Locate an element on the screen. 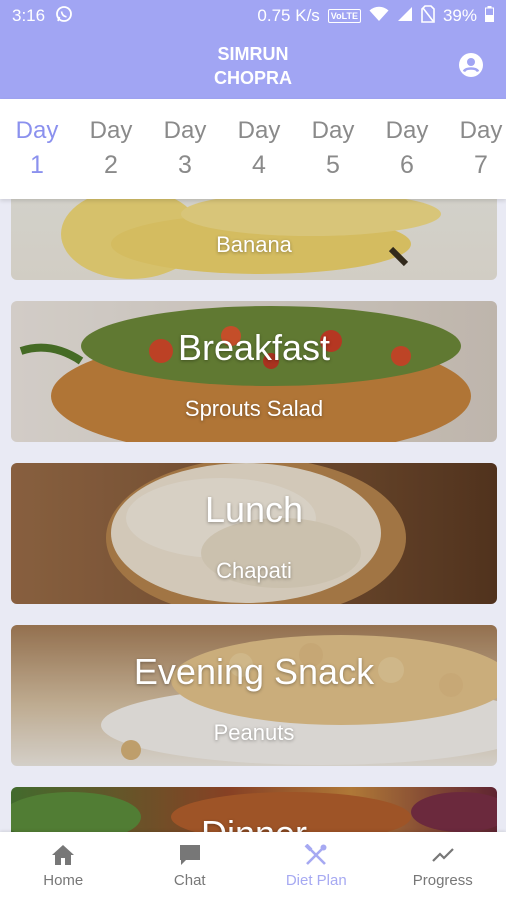 This screenshot has width=506, height=900. home-icon is located at coordinates (63, 855).